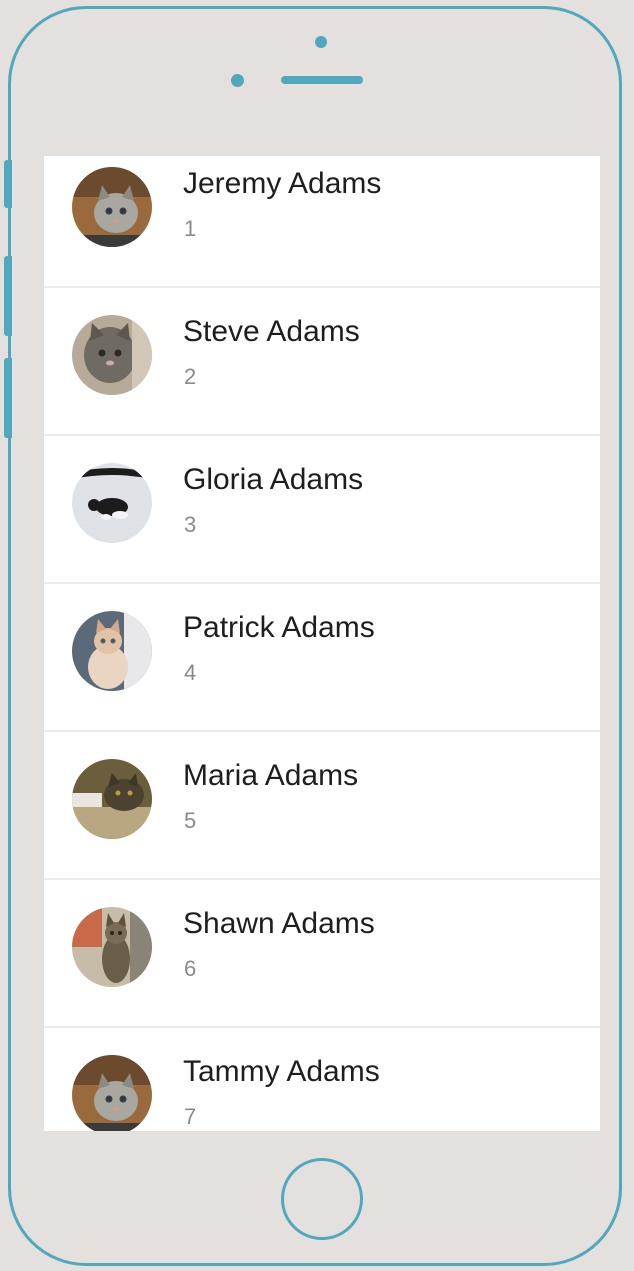  What do you see at coordinates (279, 627) in the screenshot?
I see `contact-name: Patrick Adams` at bounding box center [279, 627].